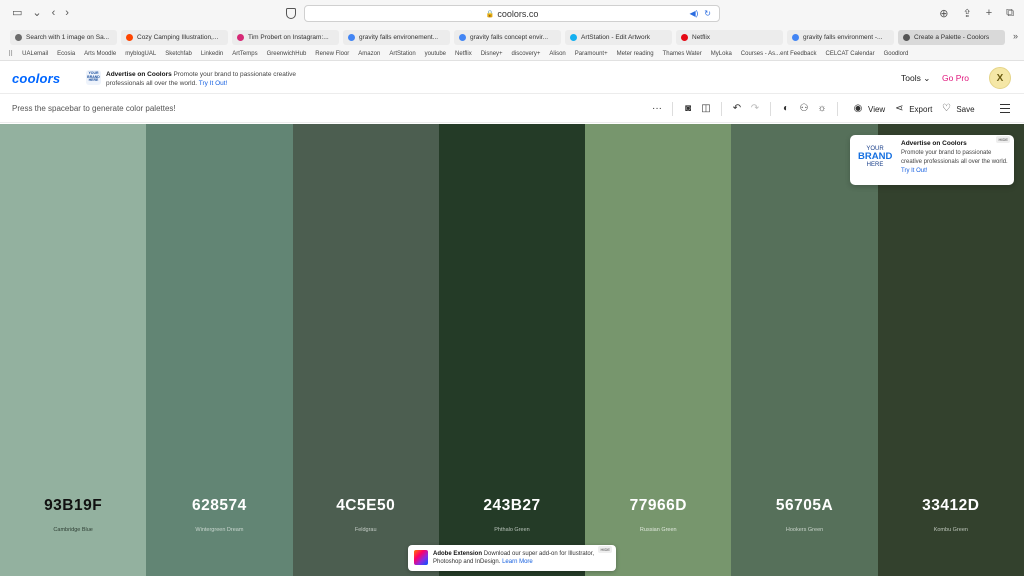 Image resolution: width=1024 pixels, height=576 pixels. What do you see at coordinates (693, 13) in the screenshot?
I see `audio-icon: ◀)` at bounding box center [693, 13].